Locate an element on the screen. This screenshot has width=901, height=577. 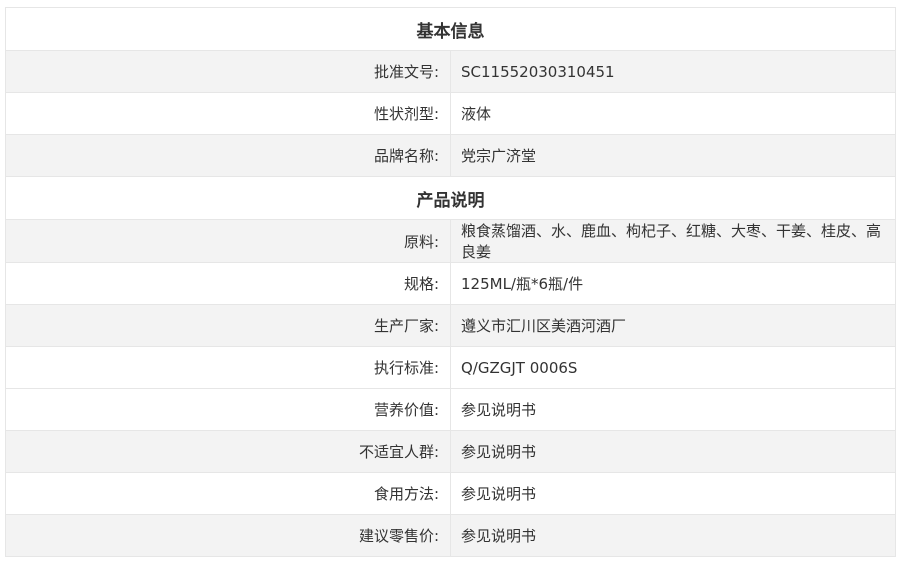
row-label: 营养价值: is located at coordinates (228, 409).